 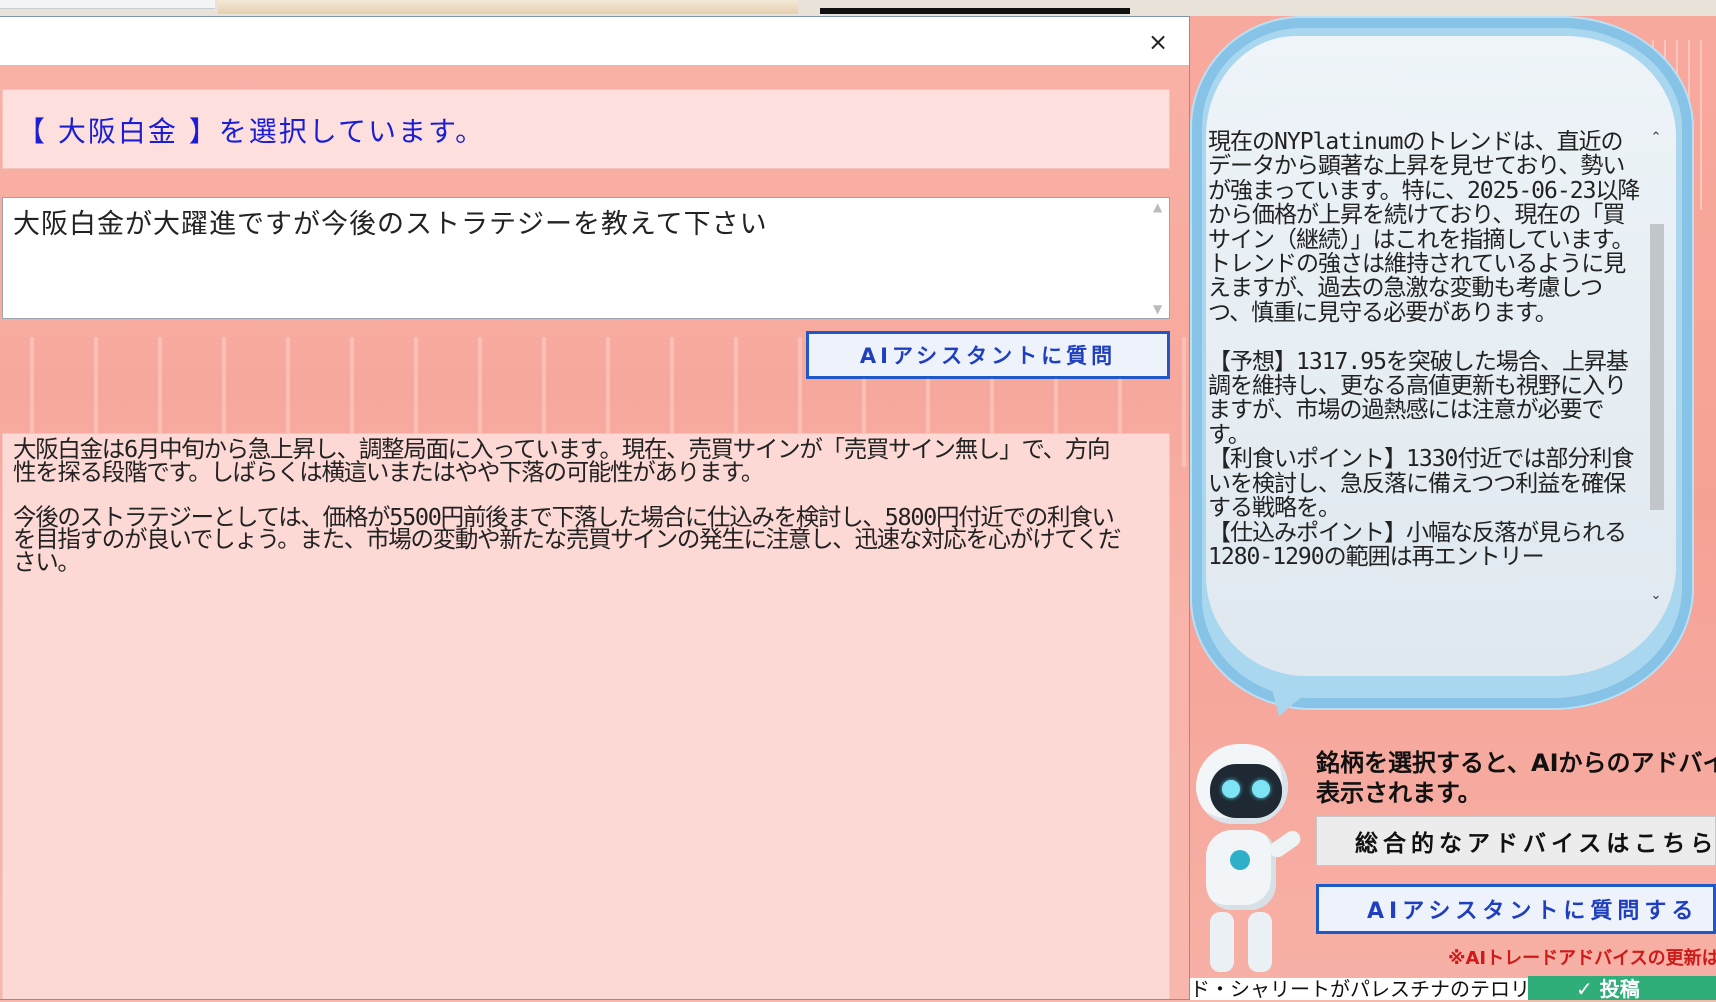 I want to click on overall-advice-button: 総合的なアドバイスはこちら, so click(x=1516, y=841).